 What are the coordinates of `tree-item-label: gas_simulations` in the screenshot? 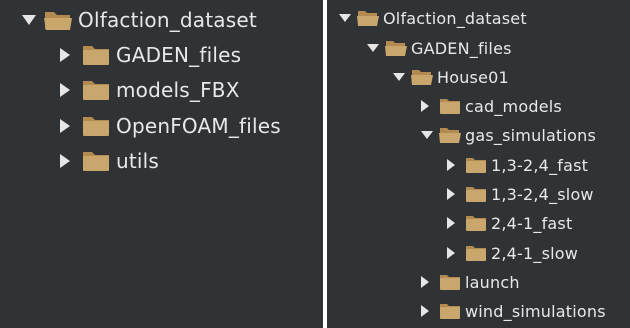 It's located at (531, 135).